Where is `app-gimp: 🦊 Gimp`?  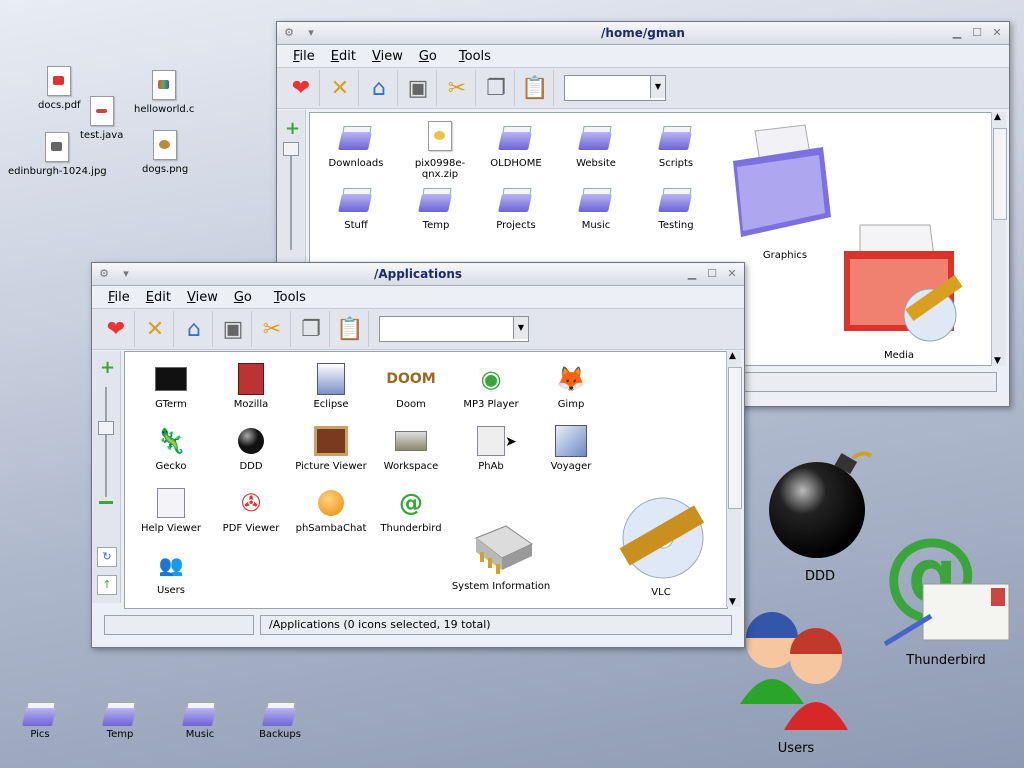
app-gimp: 🦊 Gimp is located at coordinates (571, 386).